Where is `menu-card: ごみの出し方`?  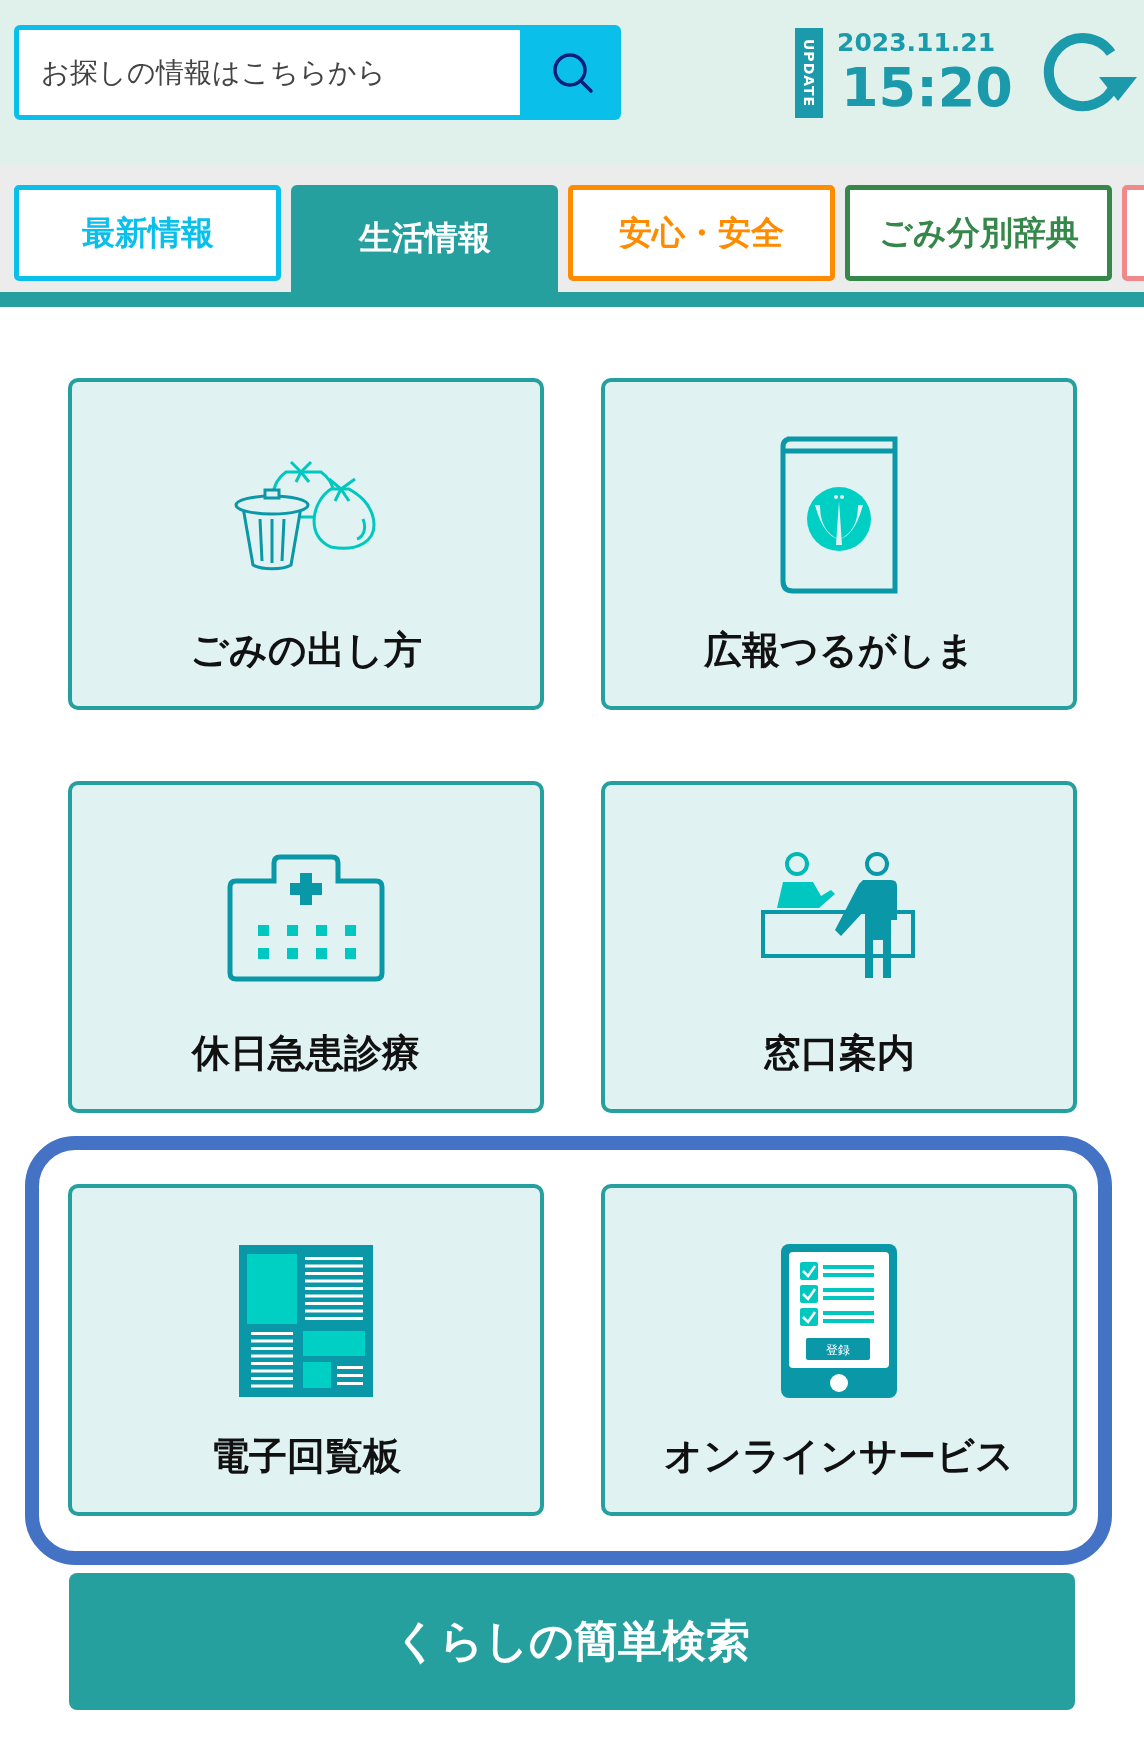 menu-card: ごみの出し方 is located at coordinates (306, 544).